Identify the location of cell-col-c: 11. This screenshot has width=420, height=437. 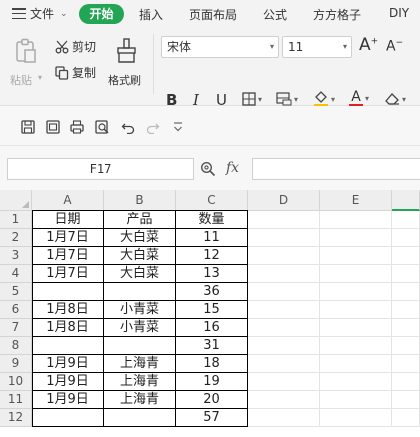
(212, 238).